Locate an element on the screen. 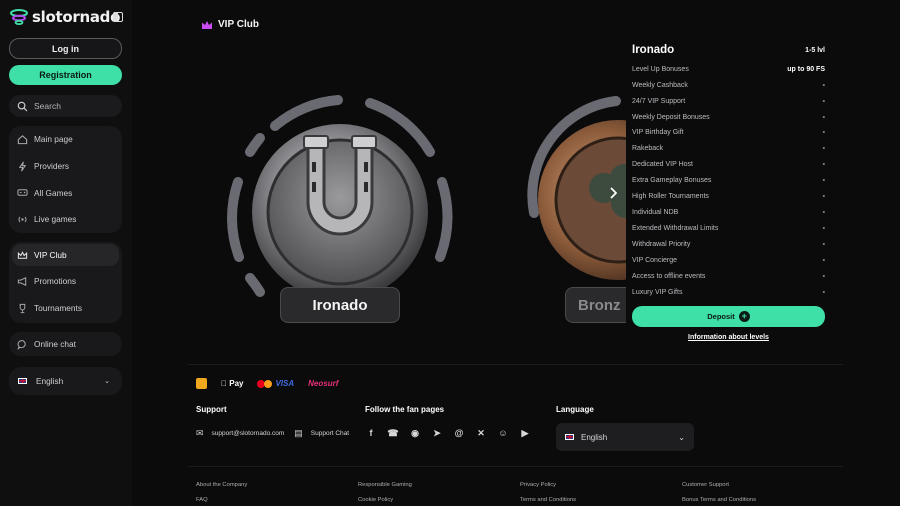 The width and height of the screenshot is (900, 506). chevron-down-icon: ⌄ is located at coordinates (107, 381).